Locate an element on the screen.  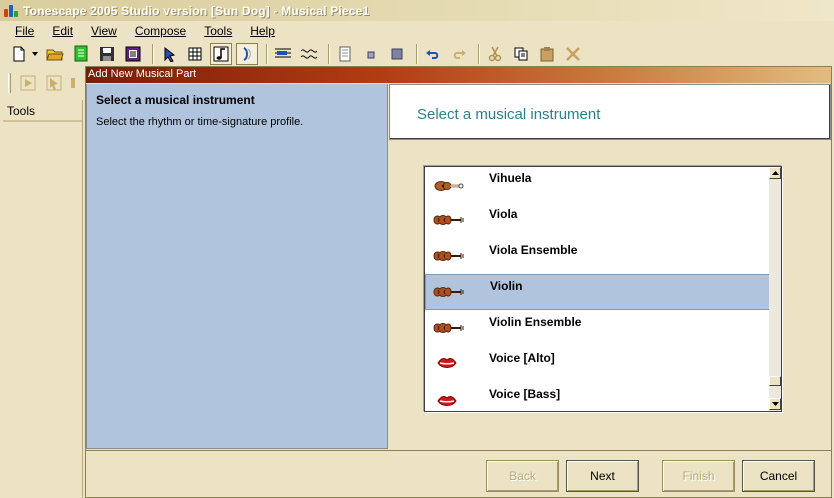
menu-edit: Edit is located at coordinates (62, 31).